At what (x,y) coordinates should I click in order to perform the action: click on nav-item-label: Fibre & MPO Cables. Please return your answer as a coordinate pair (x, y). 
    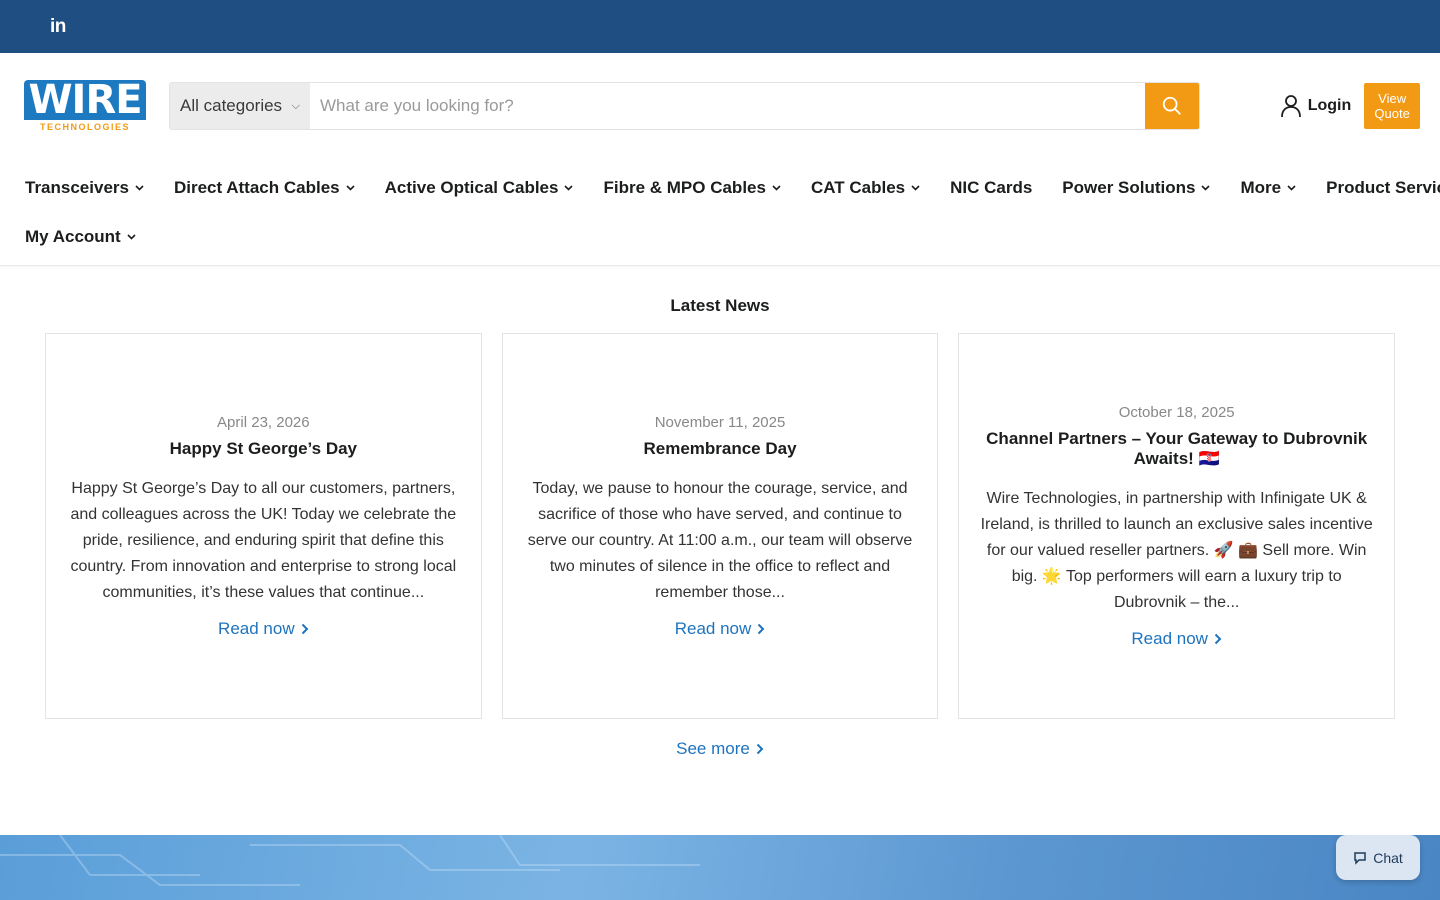
    Looking at the image, I should click on (684, 187).